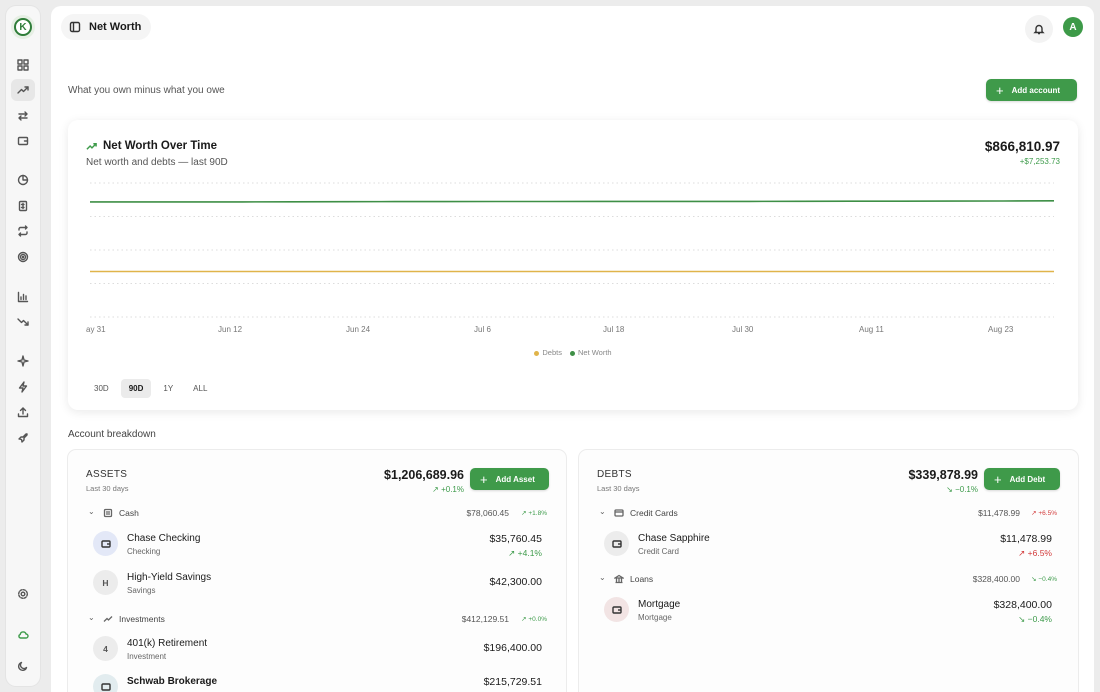 Image resolution: width=1100 pixels, height=692 pixels. I want to click on account-amount: $11,478.99, so click(1026, 539).